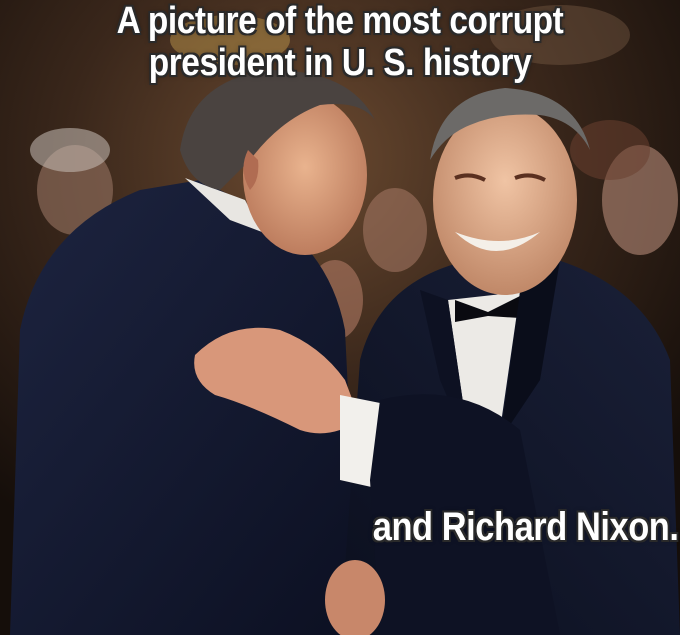 The width and height of the screenshot is (680, 635). What do you see at coordinates (340, 21) in the screenshot?
I see `caption-top-line1: A picture of the most corrupt` at bounding box center [340, 21].